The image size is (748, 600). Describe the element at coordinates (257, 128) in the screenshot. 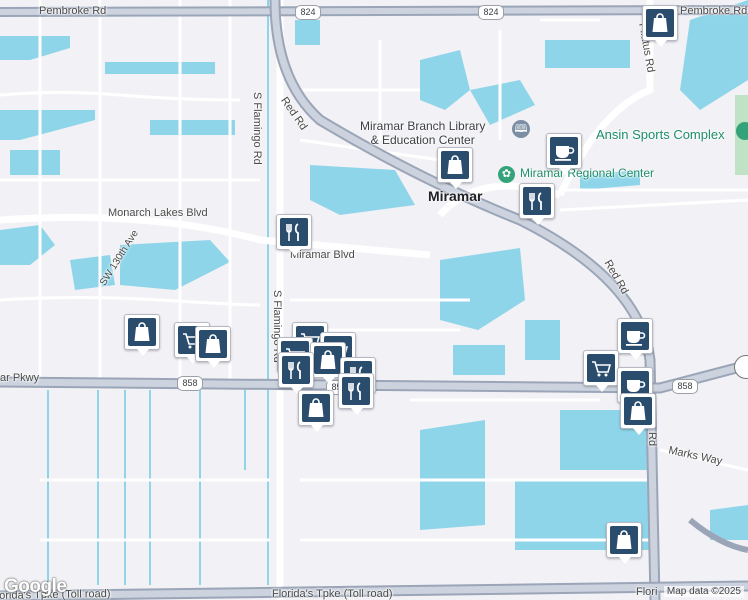

I see `flamingo-rd-label-upper: S Flamingo Rd` at that location.